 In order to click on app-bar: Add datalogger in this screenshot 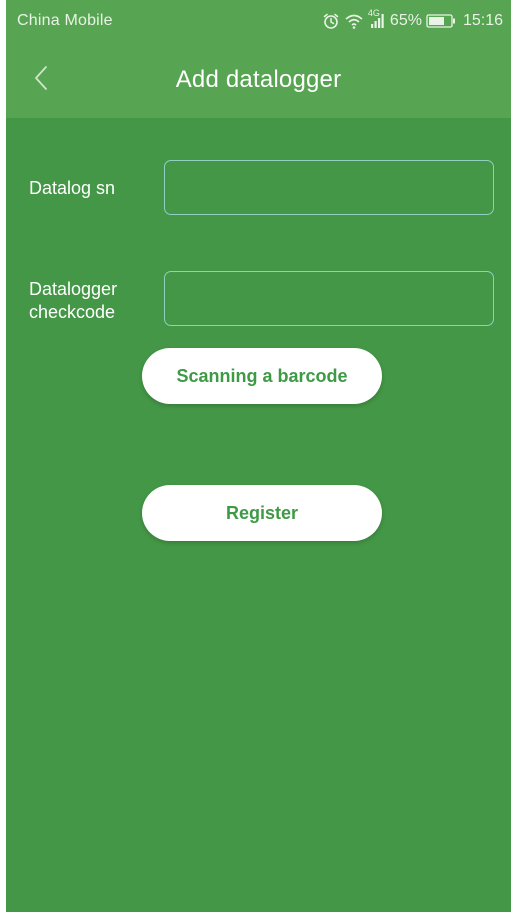, I will do `click(258, 81)`.